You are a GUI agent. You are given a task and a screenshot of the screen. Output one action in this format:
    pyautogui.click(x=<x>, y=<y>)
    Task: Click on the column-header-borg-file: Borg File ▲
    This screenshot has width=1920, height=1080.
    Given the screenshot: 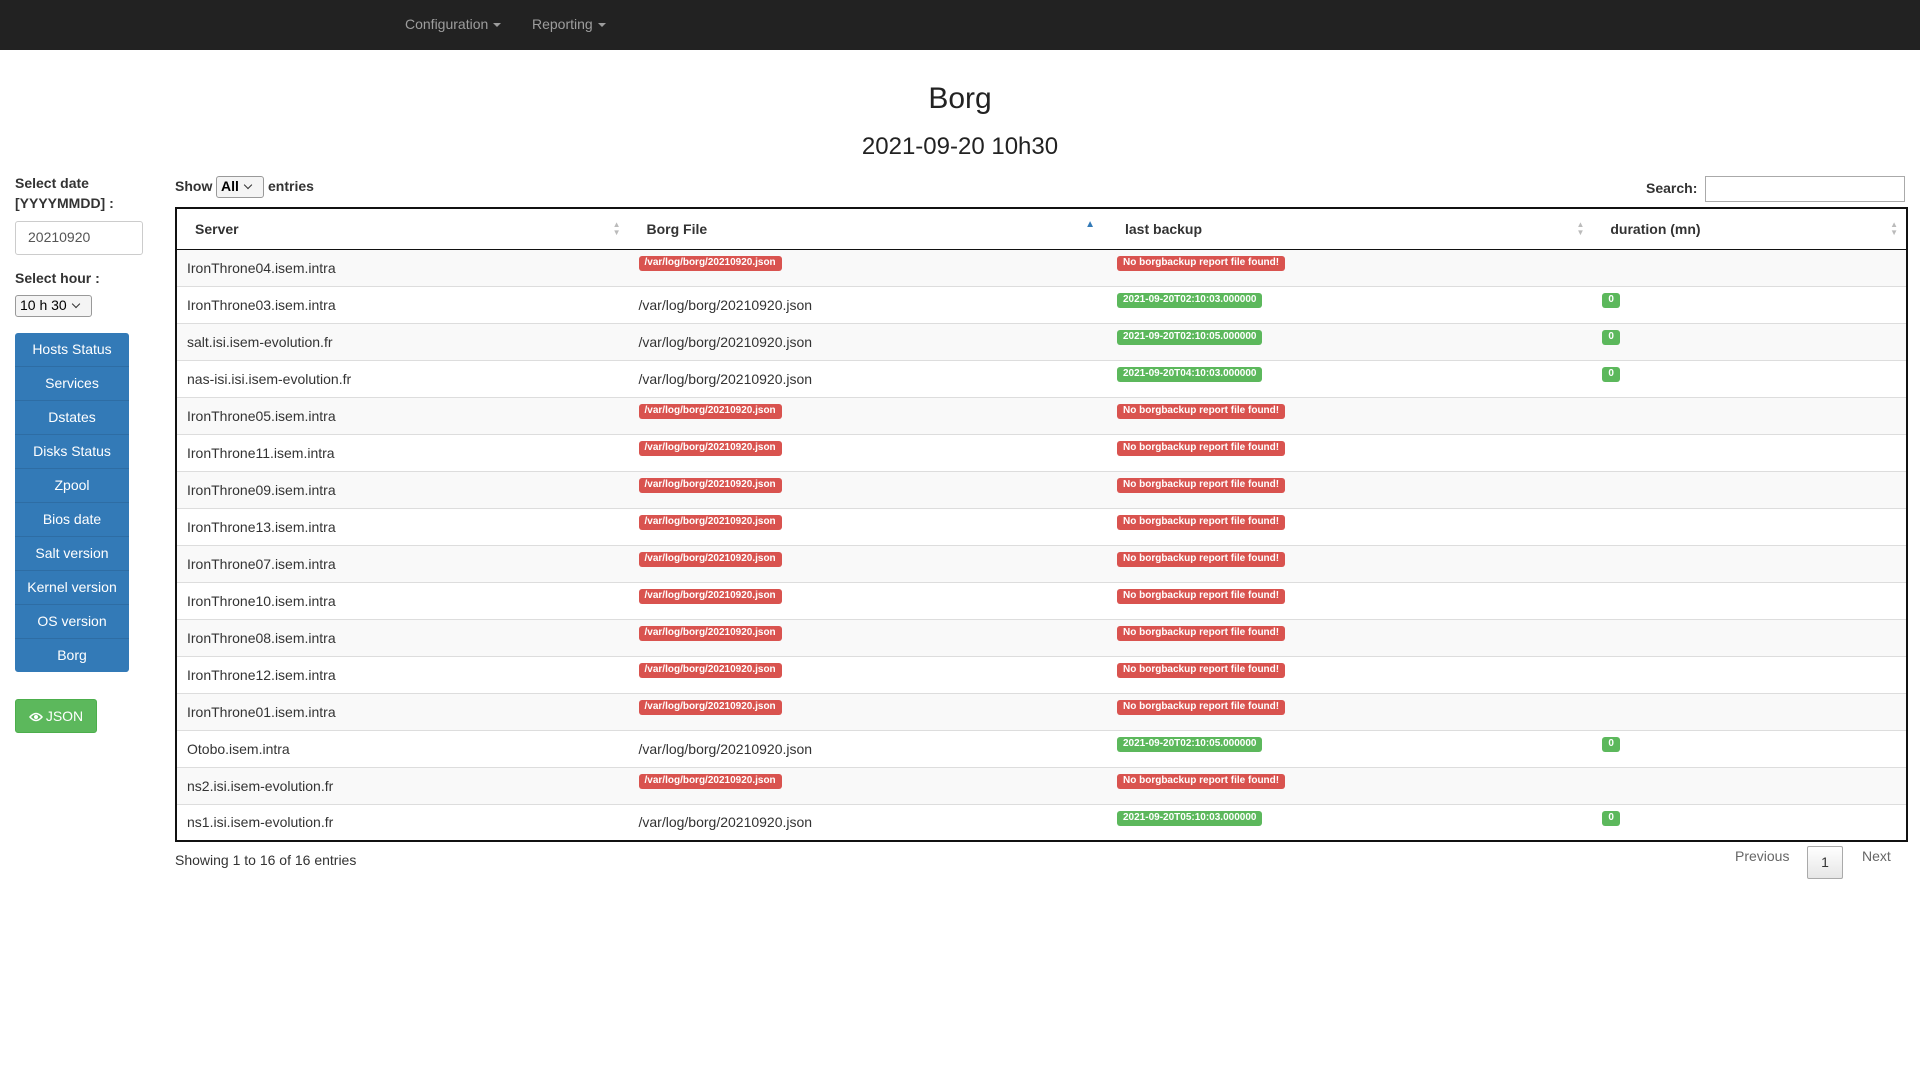 What is the action you would take?
    pyautogui.click(x=867, y=229)
    